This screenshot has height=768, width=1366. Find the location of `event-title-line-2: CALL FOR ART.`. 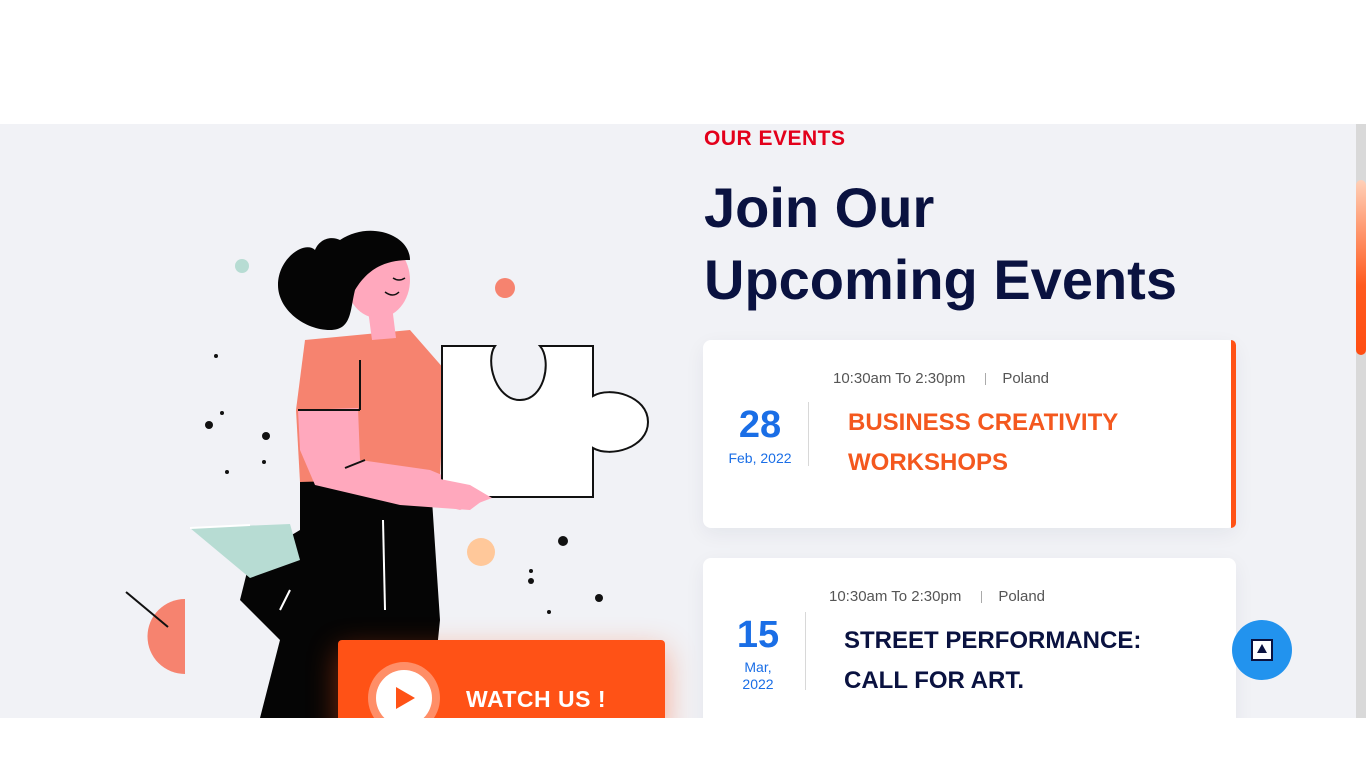

event-title-line-2: CALL FOR ART. is located at coordinates (934, 680).